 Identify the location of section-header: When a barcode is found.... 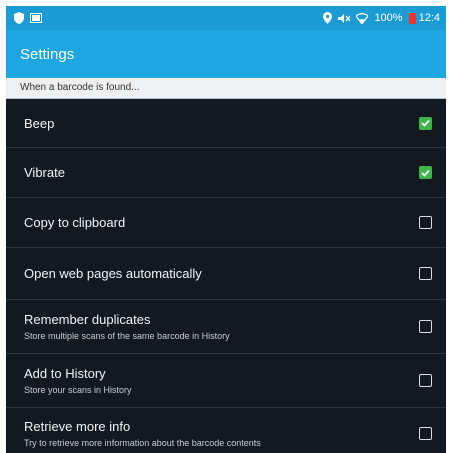
(226, 88).